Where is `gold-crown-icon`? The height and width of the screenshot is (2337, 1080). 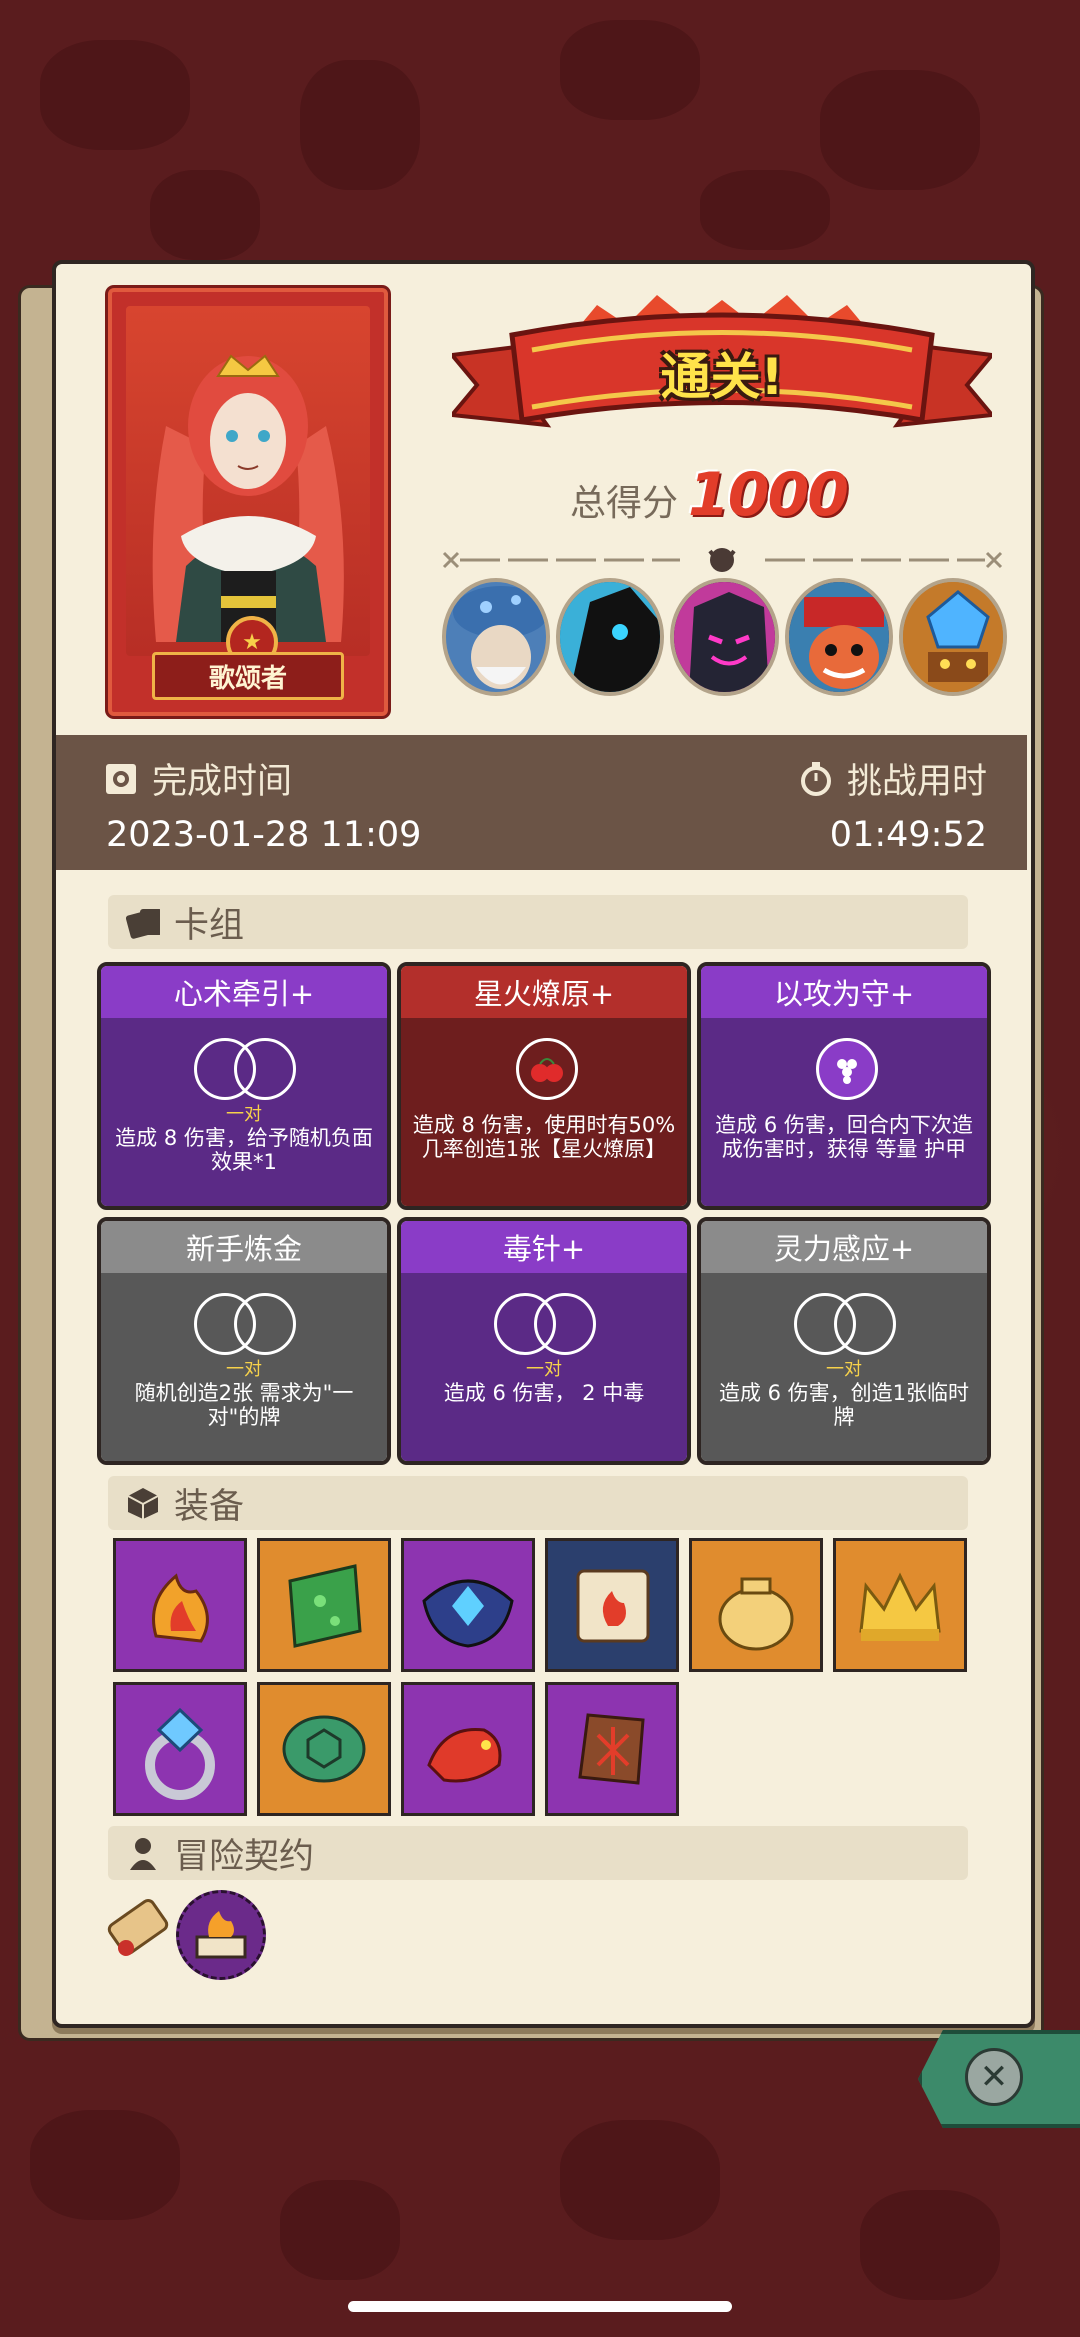 gold-crown-icon is located at coordinates (900, 1605).